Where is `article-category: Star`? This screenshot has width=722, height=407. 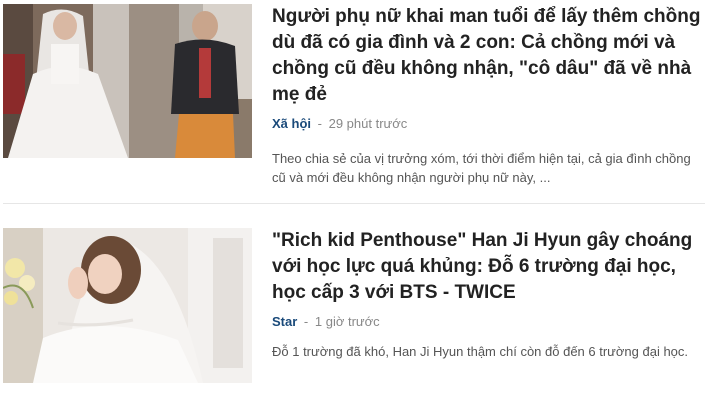
article-category: Star is located at coordinates (284, 321).